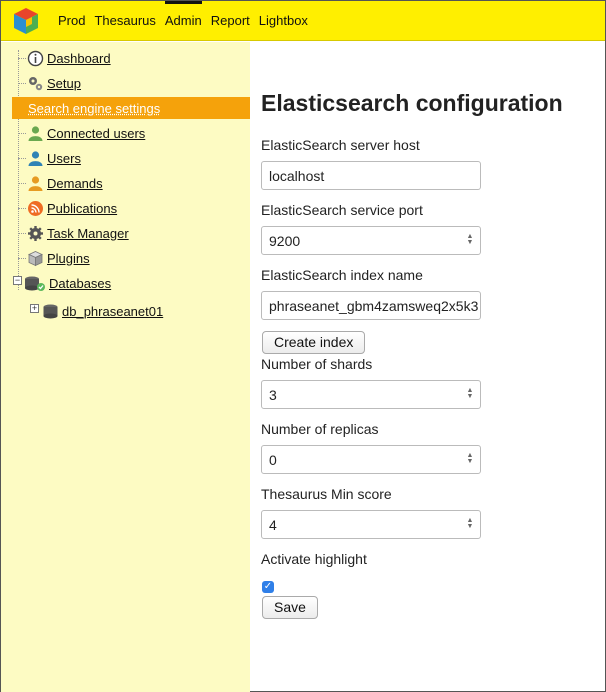 This screenshot has height=692, width=606. What do you see at coordinates (82, 208) in the screenshot?
I see `sidebar-item-label: Publications` at bounding box center [82, 208].